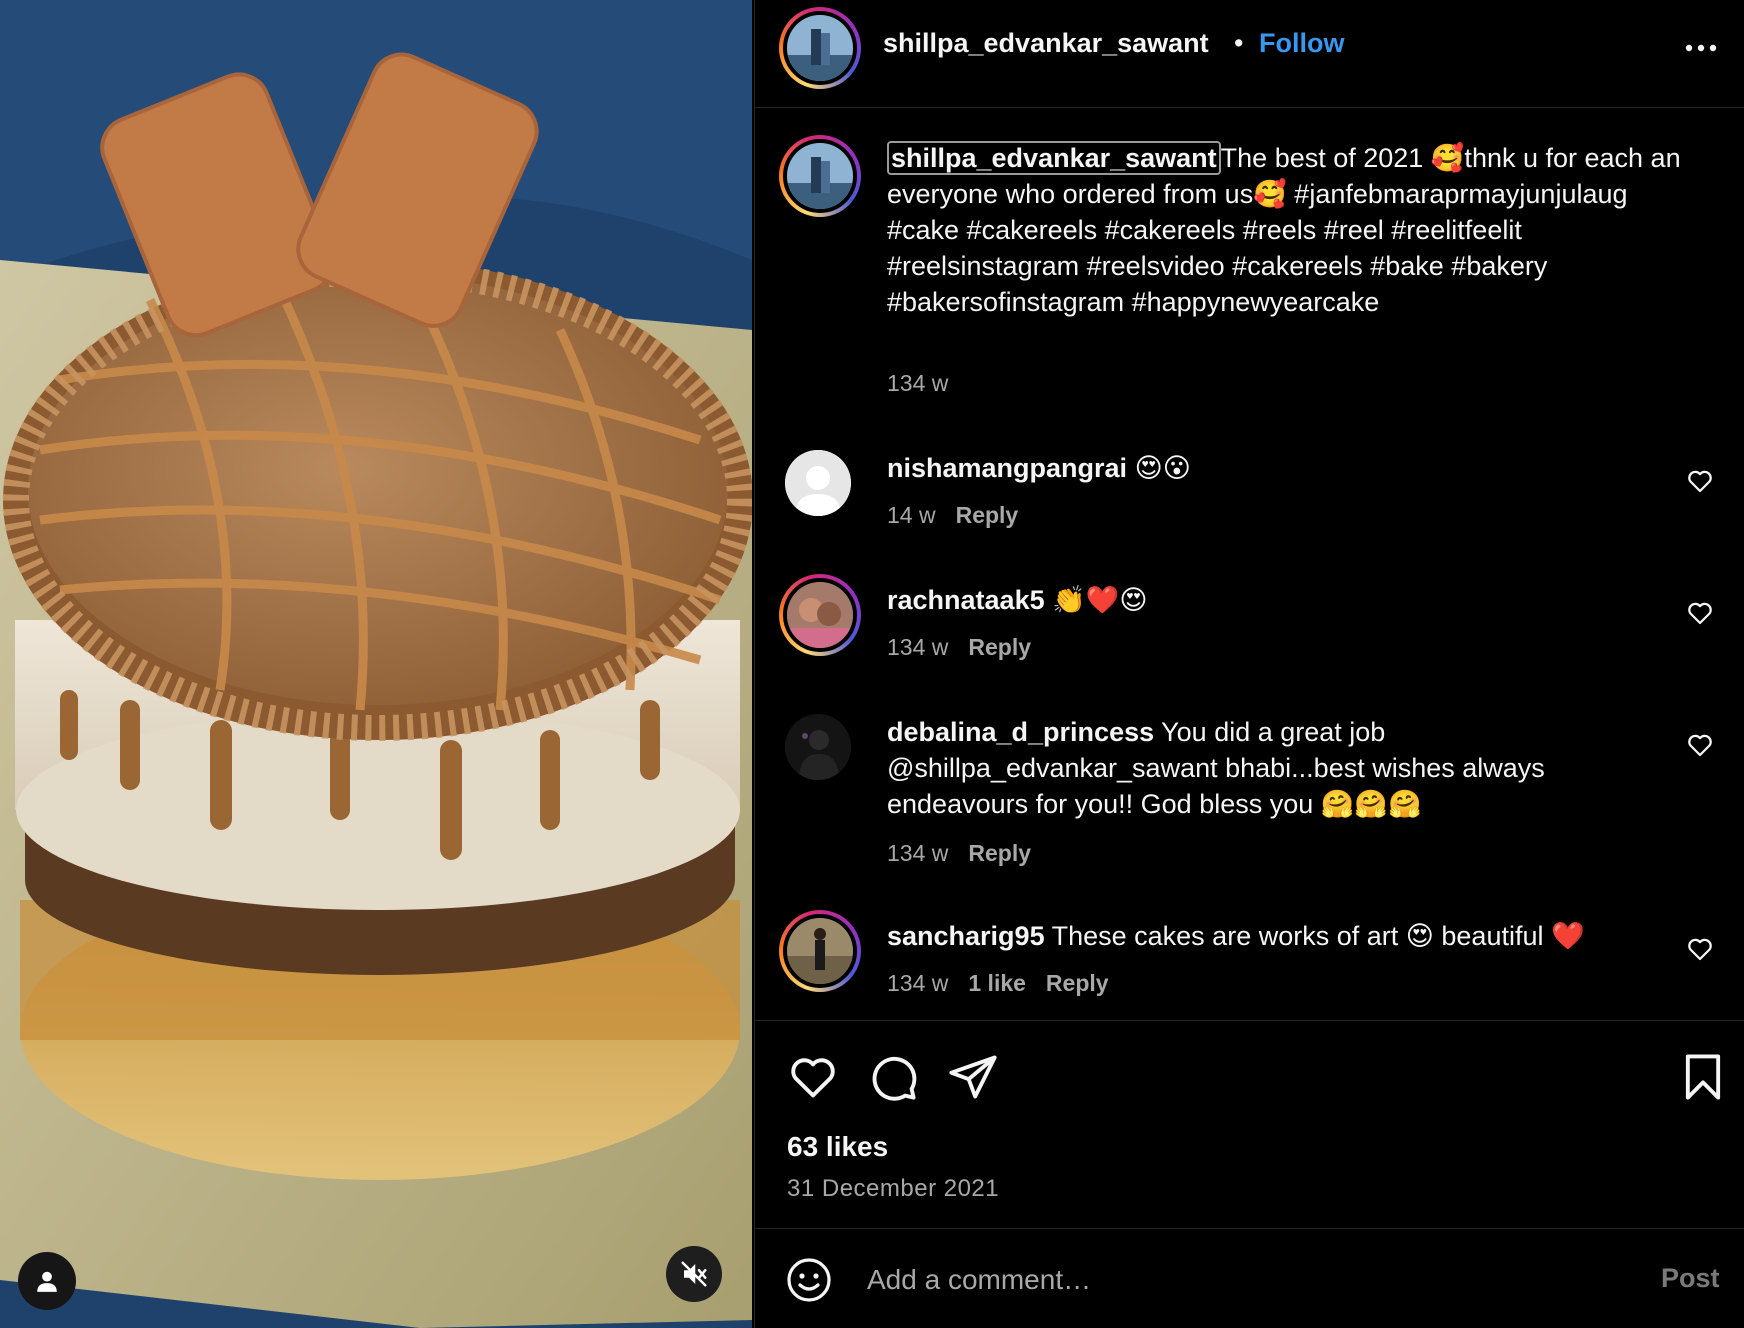 The width and height of the screenshot is (1744, 1328). I want to click on comment-username: debalina_d_princess, so click(1020, 732).